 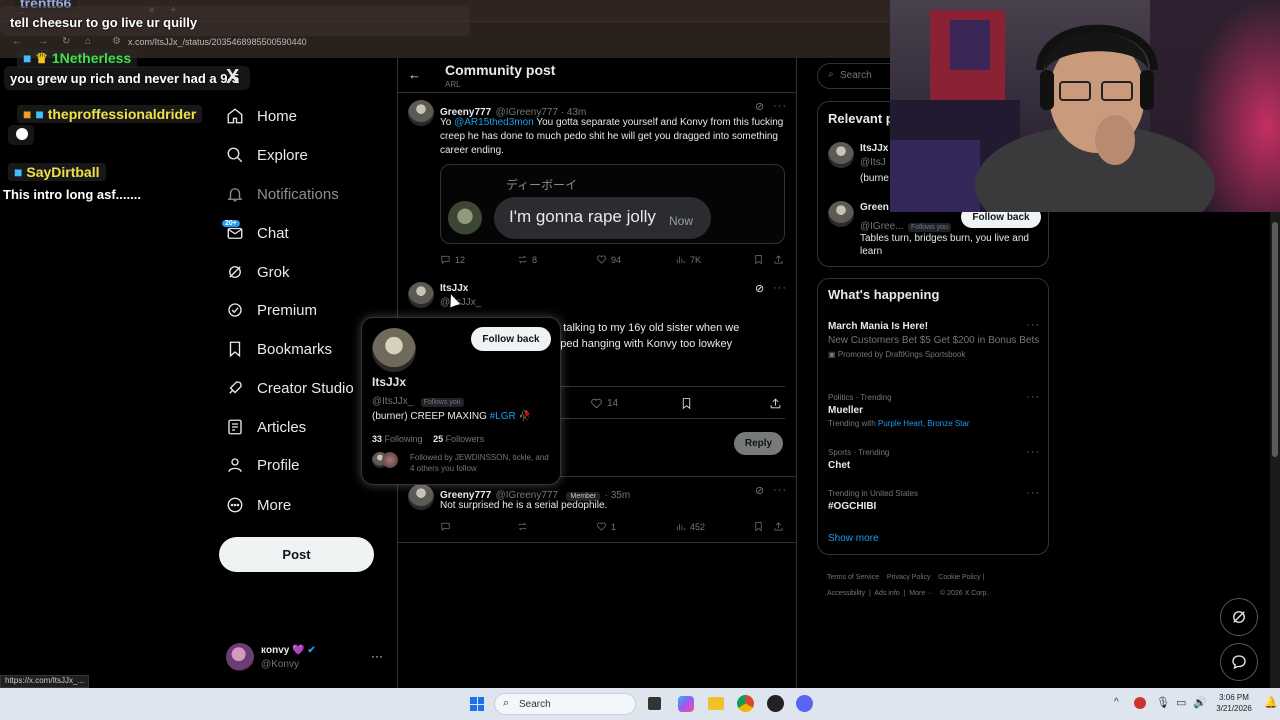 I want to click on notification-bell-icon: 🔔, so click(x=1271, y=702).